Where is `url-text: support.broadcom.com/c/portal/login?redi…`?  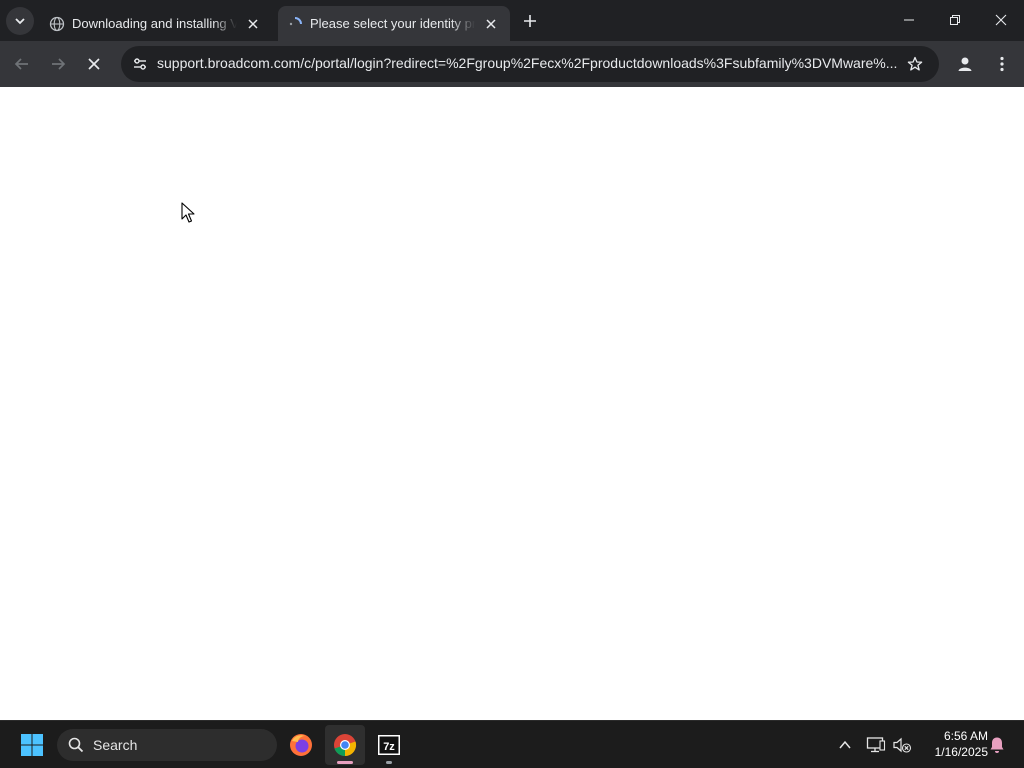
url-text: support.broadcom.com/c/portal/login?redi… is located at coordinates (527, 63).